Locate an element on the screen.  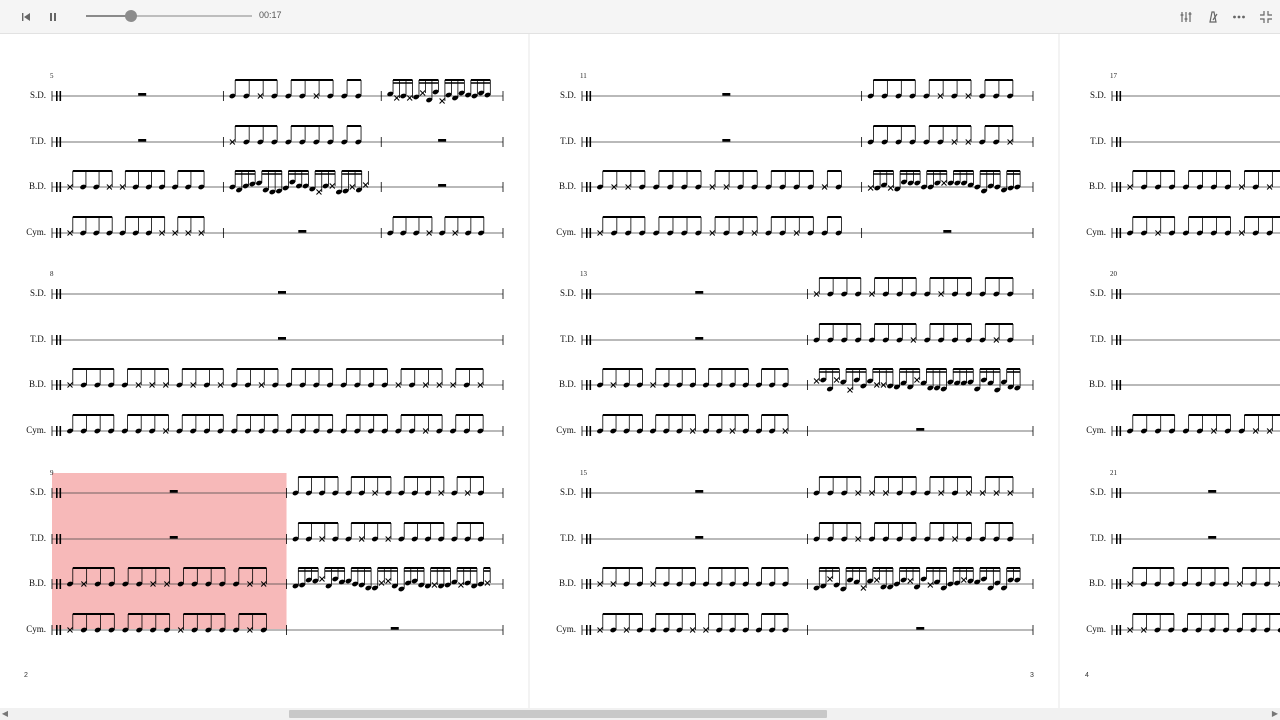
seek-slider is located at coordinates (169, 16).